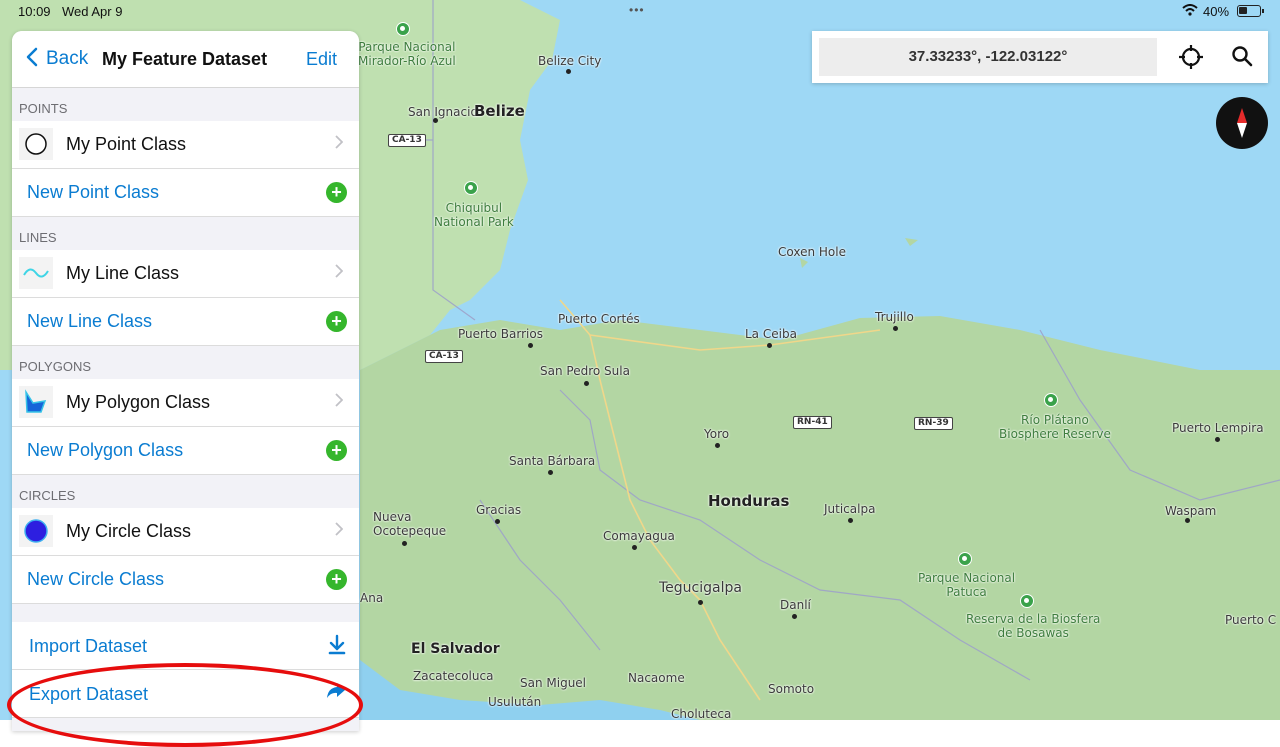 This screenshot has height=747, width=1280. Describe the element at coordinates (515, 702) in the screenshot. I see `place-label: Usulután` at that location.